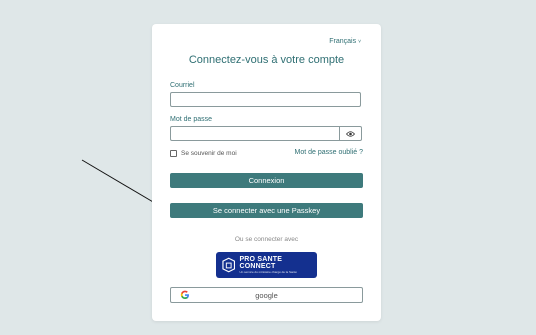 This screenshot has width=536, height=335. What do you see at coordinates (266, 239) in the screenshot?
I see `or-separator-text: Ou se connecter avec` at bounding box center [266, 239].